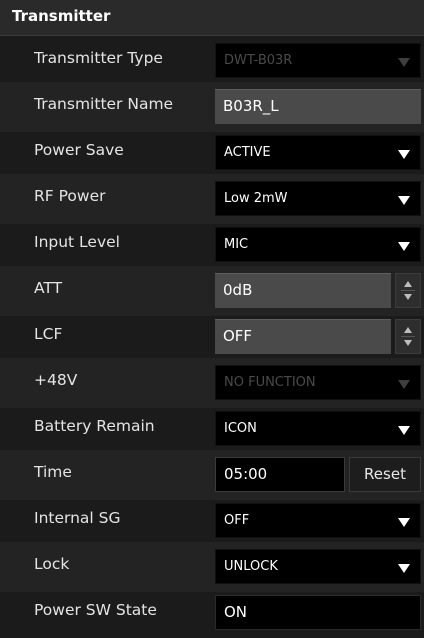 The height and width of the screenshot is (638, 424). I want to click on power-sw-state-field: ON, so click(318, 612).